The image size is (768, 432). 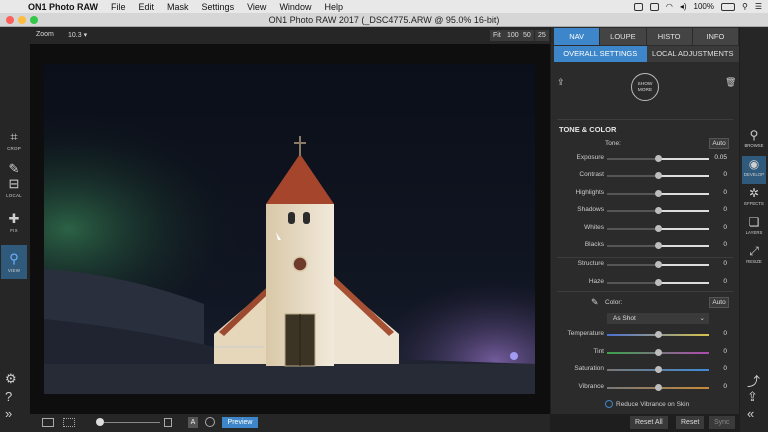 I want to click on slider-label: Vibrance, so click(x=591, y=386).